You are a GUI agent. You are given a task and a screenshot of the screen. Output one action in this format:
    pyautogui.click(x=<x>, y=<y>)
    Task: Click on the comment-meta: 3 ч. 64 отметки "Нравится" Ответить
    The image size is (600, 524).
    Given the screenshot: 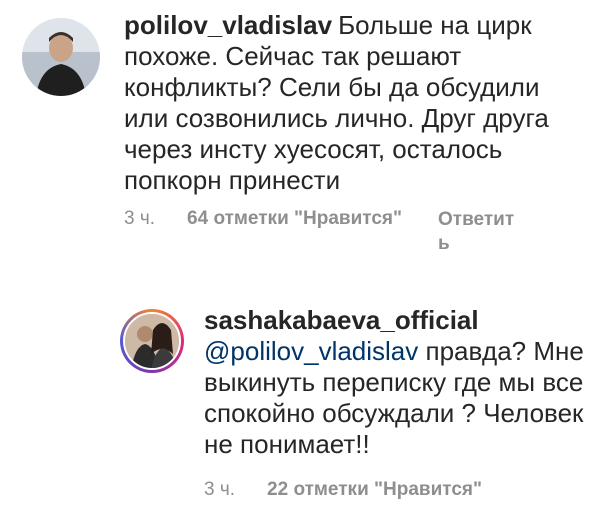 What is the action you would take?
    pyautogui.click(x=322, y=232)
    